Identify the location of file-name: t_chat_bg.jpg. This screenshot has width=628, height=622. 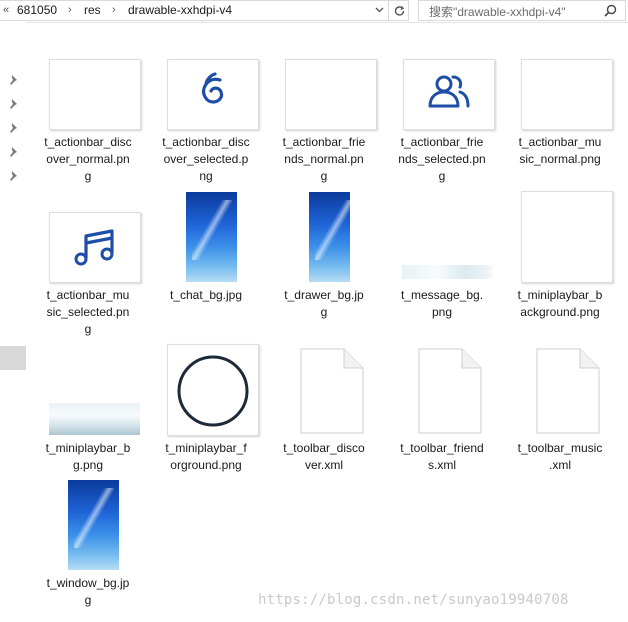
(206, 295).